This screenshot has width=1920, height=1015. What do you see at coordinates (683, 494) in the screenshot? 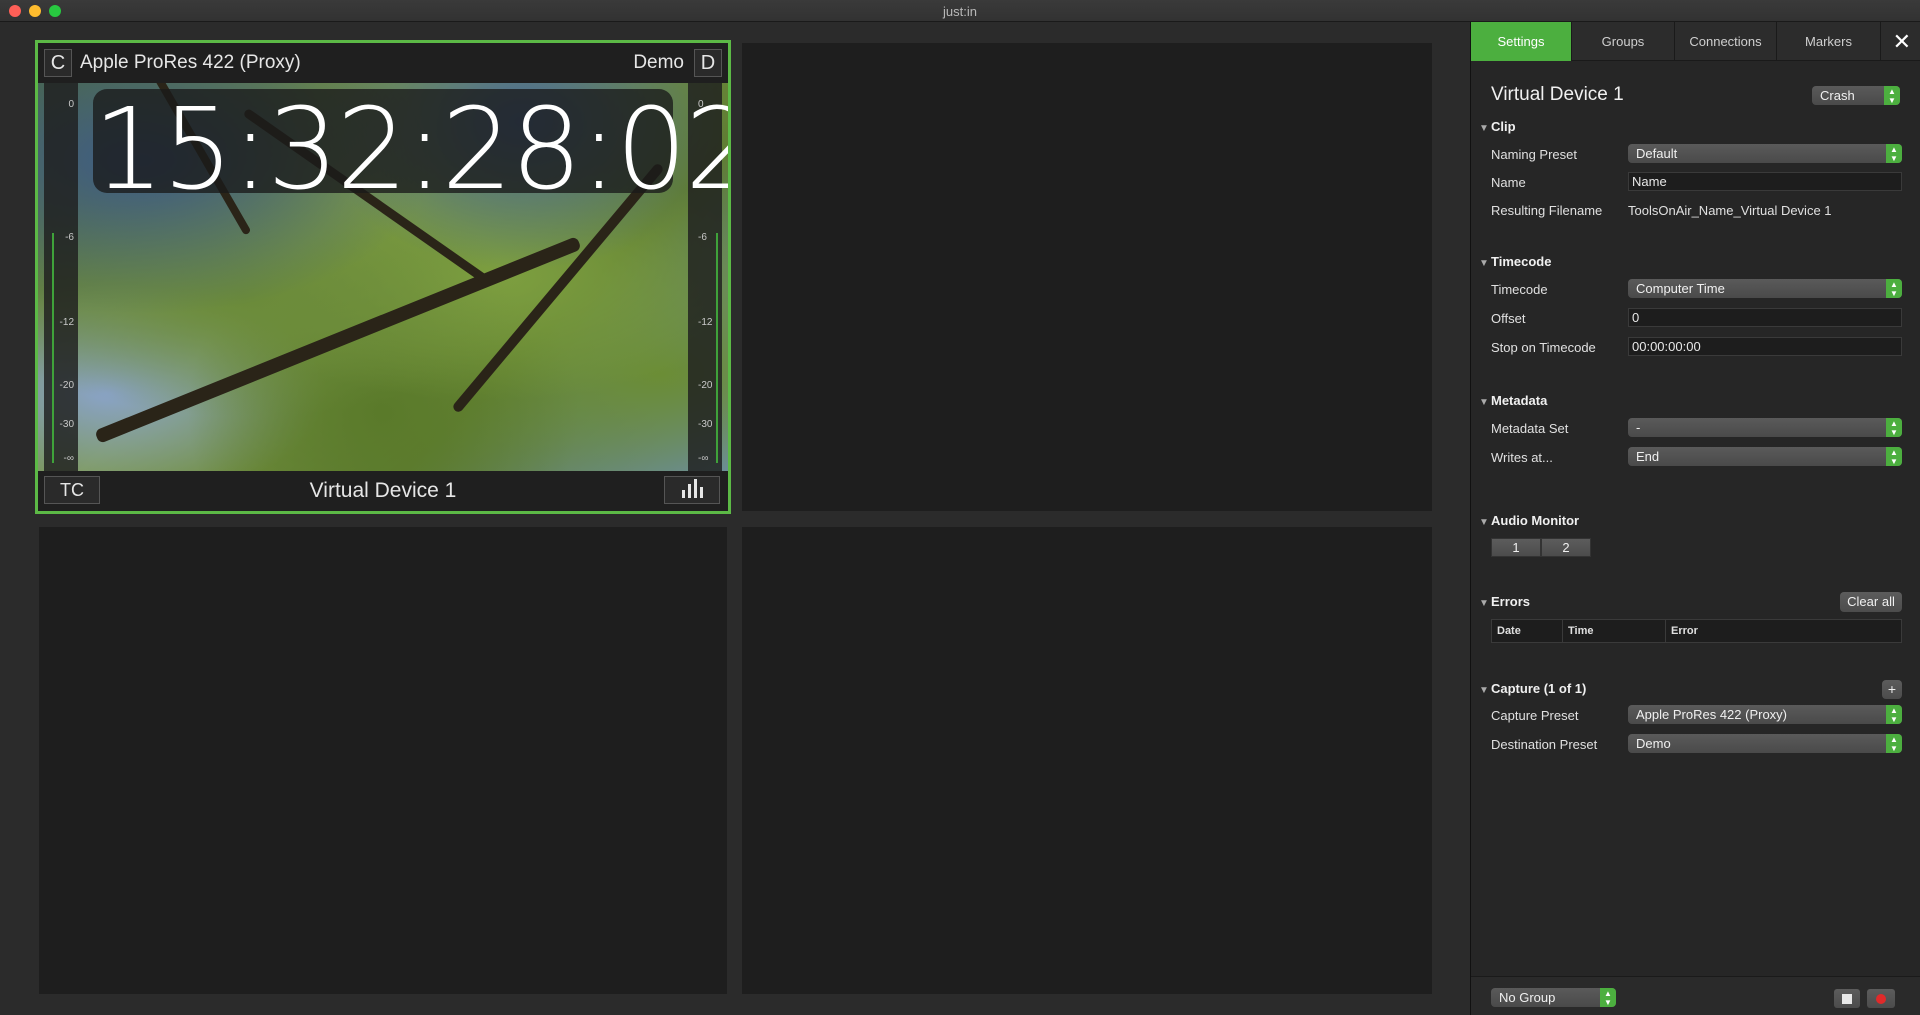
I see `levels-icon` at bounding box center [683, 494].